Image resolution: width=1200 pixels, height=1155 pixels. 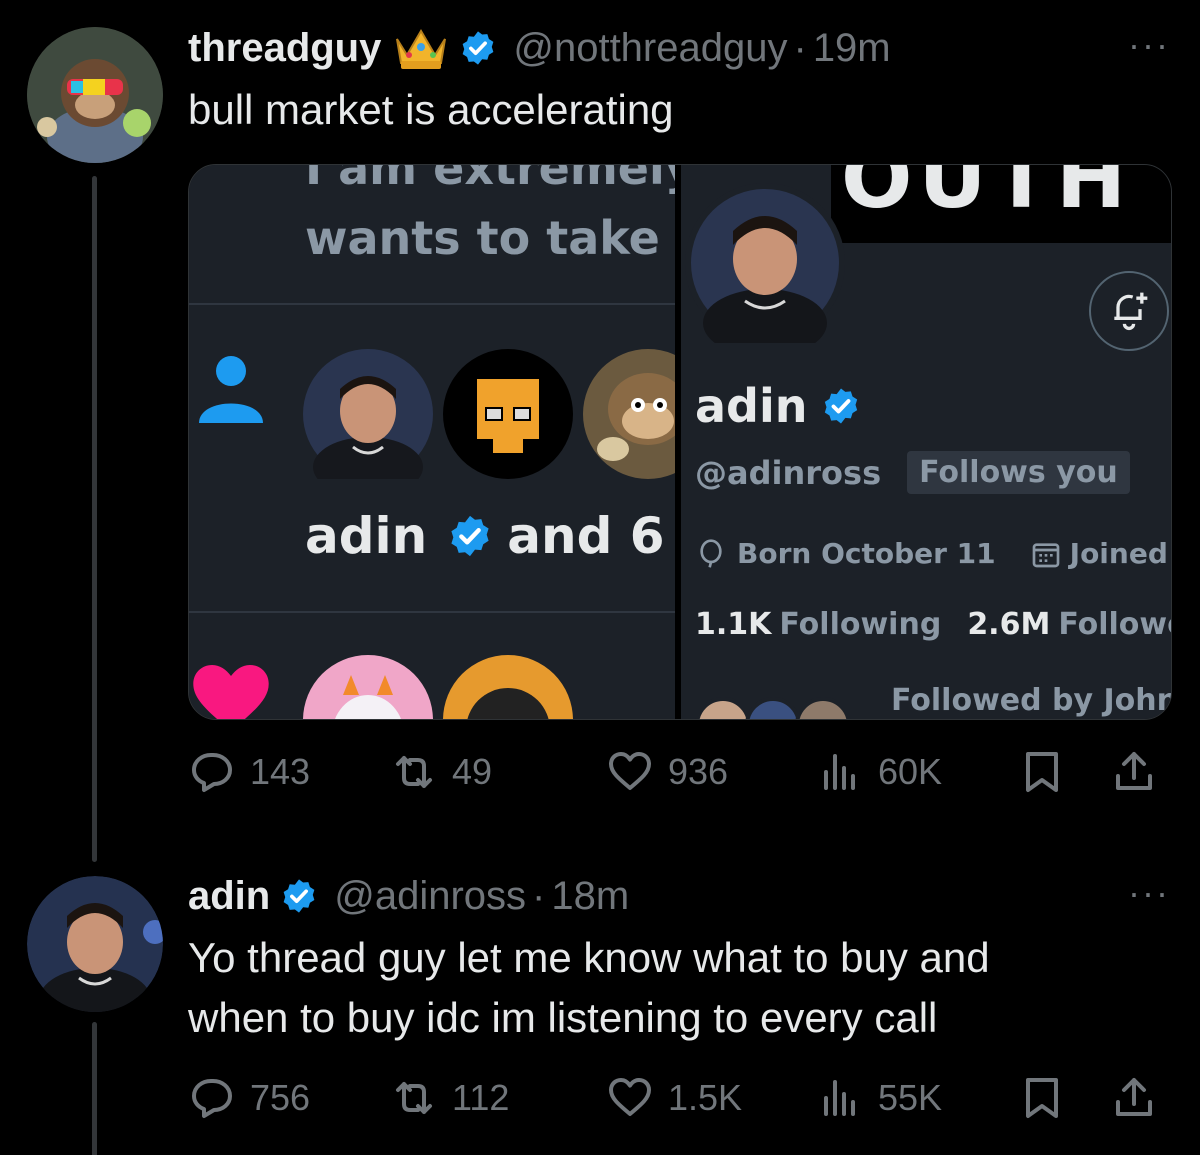 What do you see at coordinates (698, 771) in the screenshot?
I see `like-count: 936` at bounding box center [698, 771].